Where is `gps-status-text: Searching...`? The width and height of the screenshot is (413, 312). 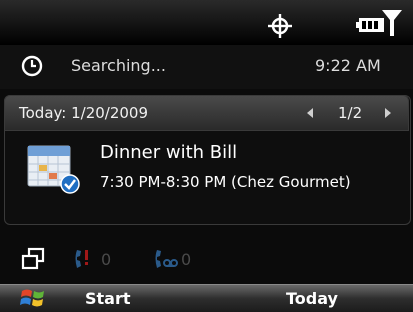 gps-status-text: Searching... is located at coordinates (118, 65).